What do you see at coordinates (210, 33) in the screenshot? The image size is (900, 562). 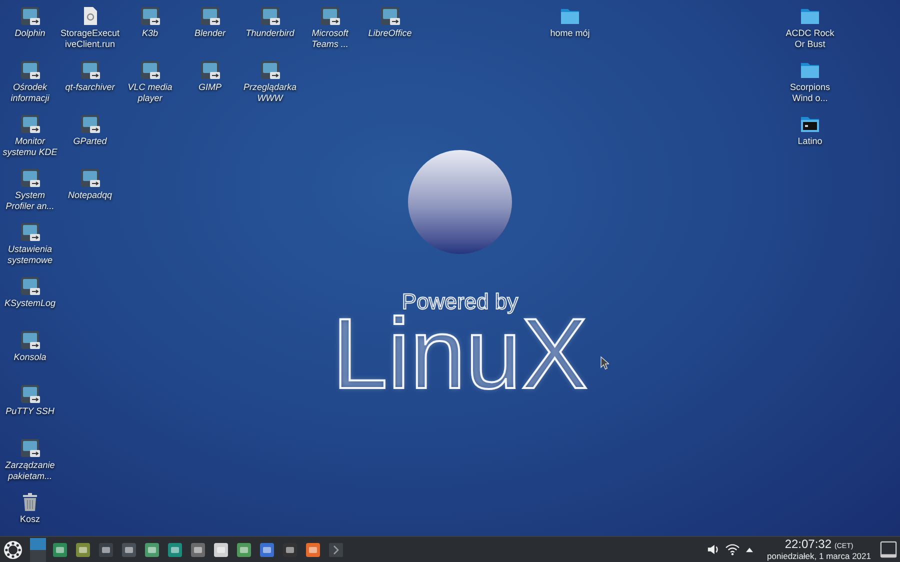 I see `desktop-icon-label: Blender` at bounding box center [210, 33].